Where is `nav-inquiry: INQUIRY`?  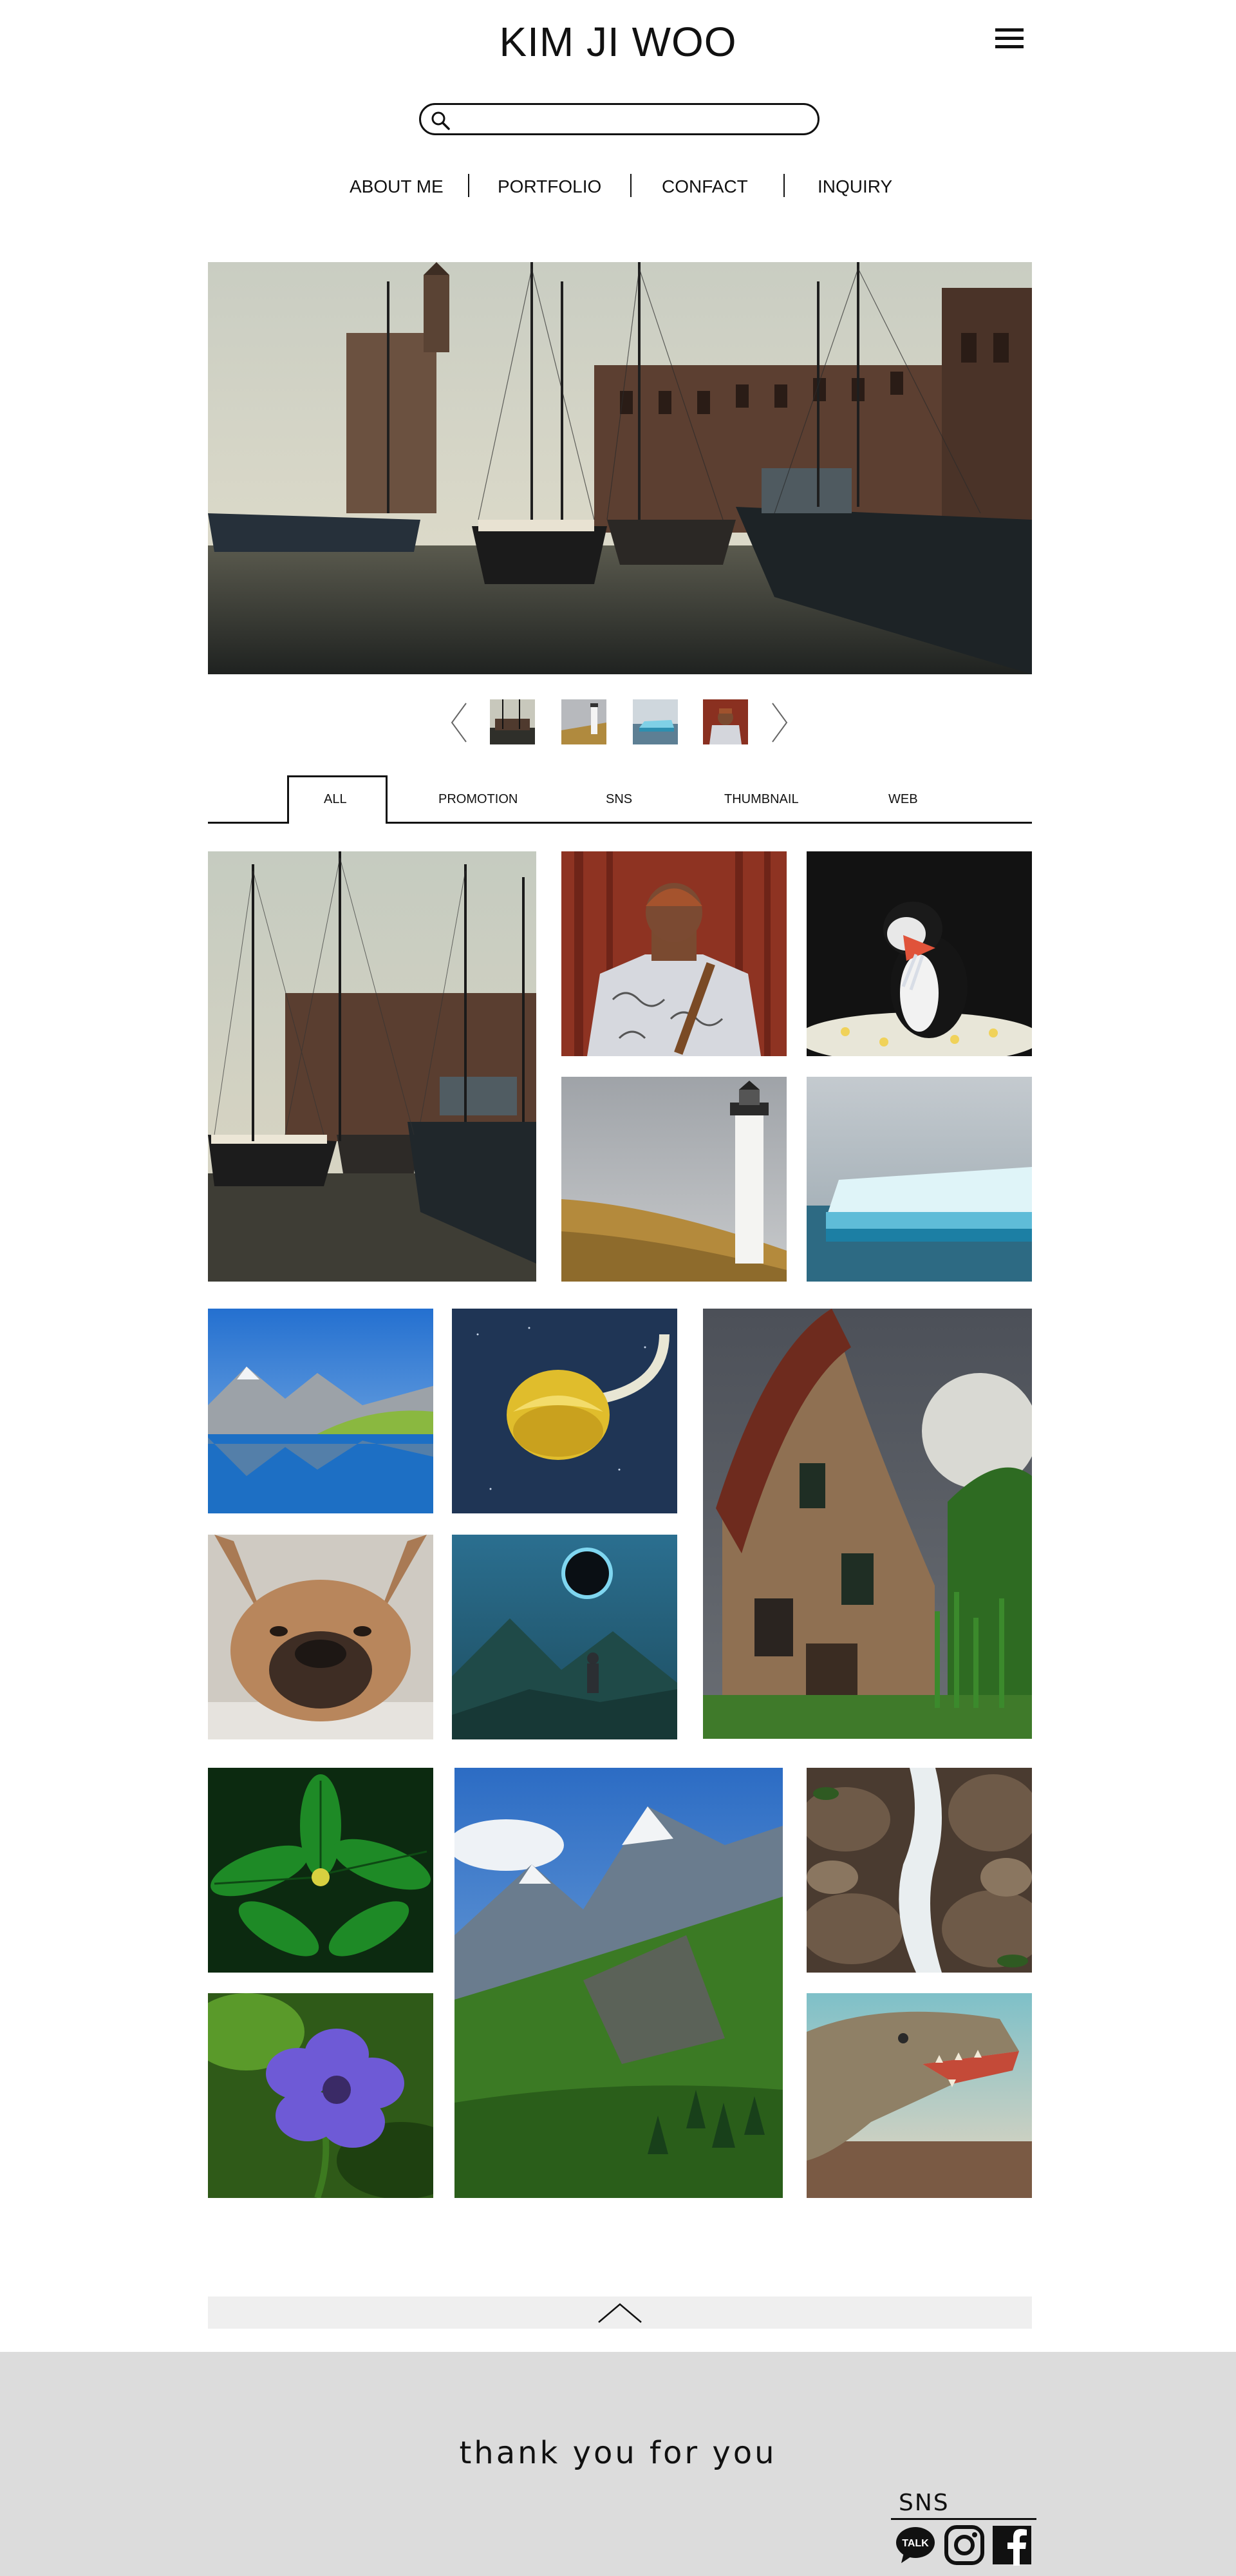 nav-inquiry: INQUIRY is located at coordinates (855, 186).